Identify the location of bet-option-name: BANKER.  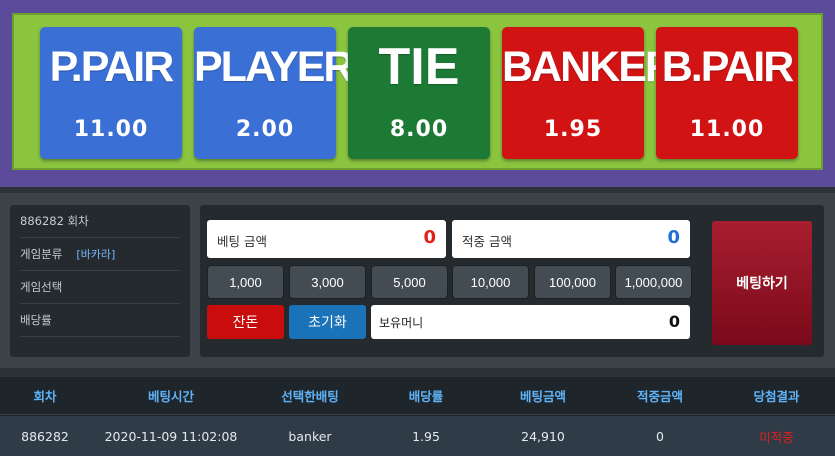
(589, 67).